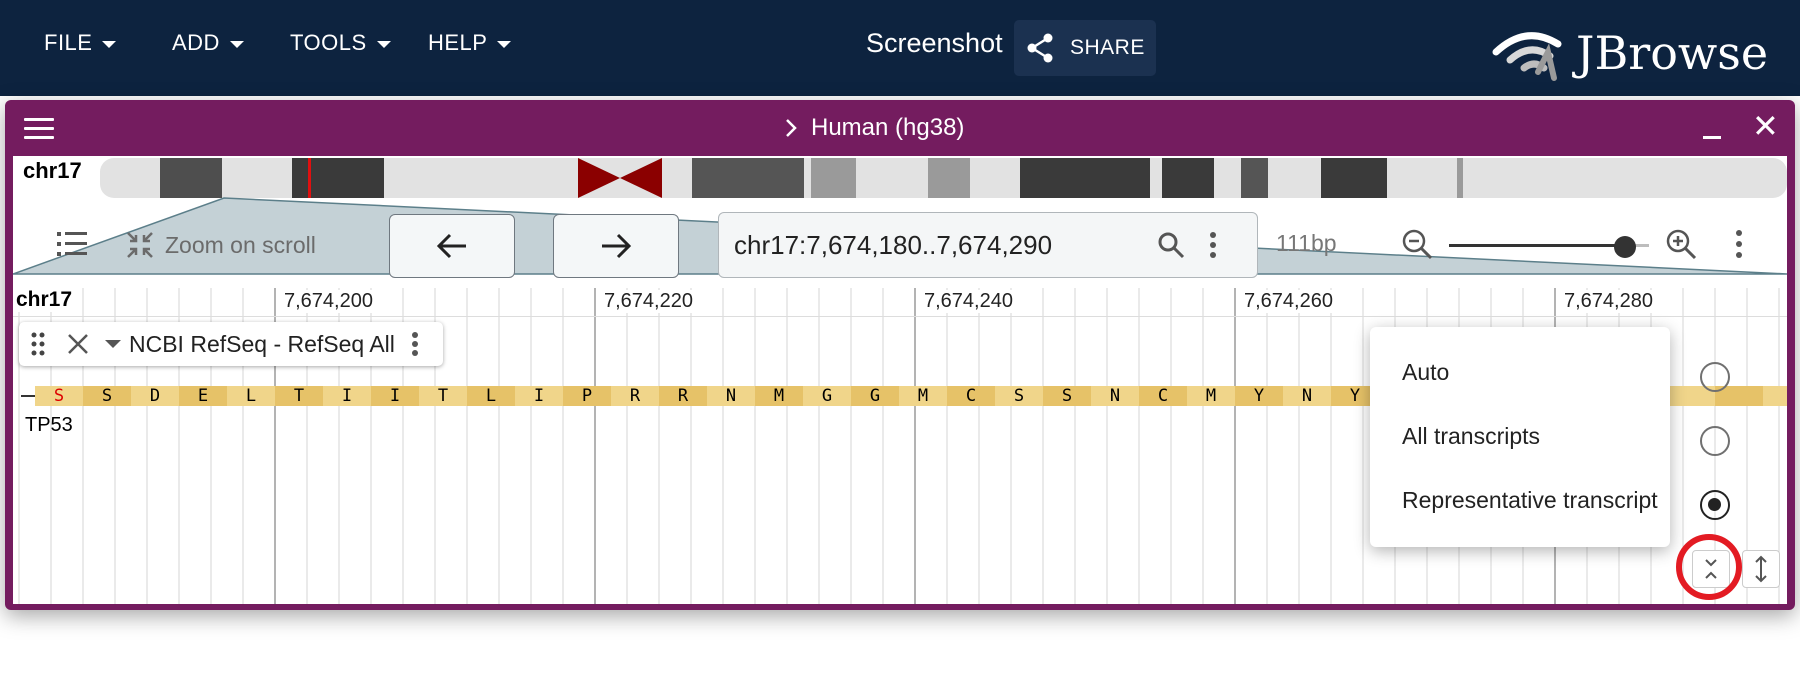 Image resolution: width=1800 pixels, height=680 pixels. Describe the element at coordinates (888, 127) in the screenshot. I see `assembly-name: Human (hg38)` at that location.